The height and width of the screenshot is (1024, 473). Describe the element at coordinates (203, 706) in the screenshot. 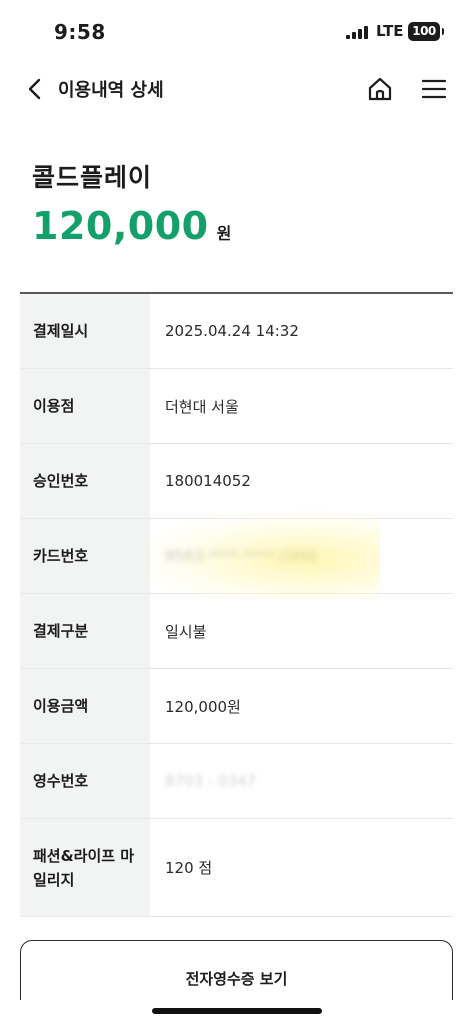

I see `detail-value: 120,000원` at that location.